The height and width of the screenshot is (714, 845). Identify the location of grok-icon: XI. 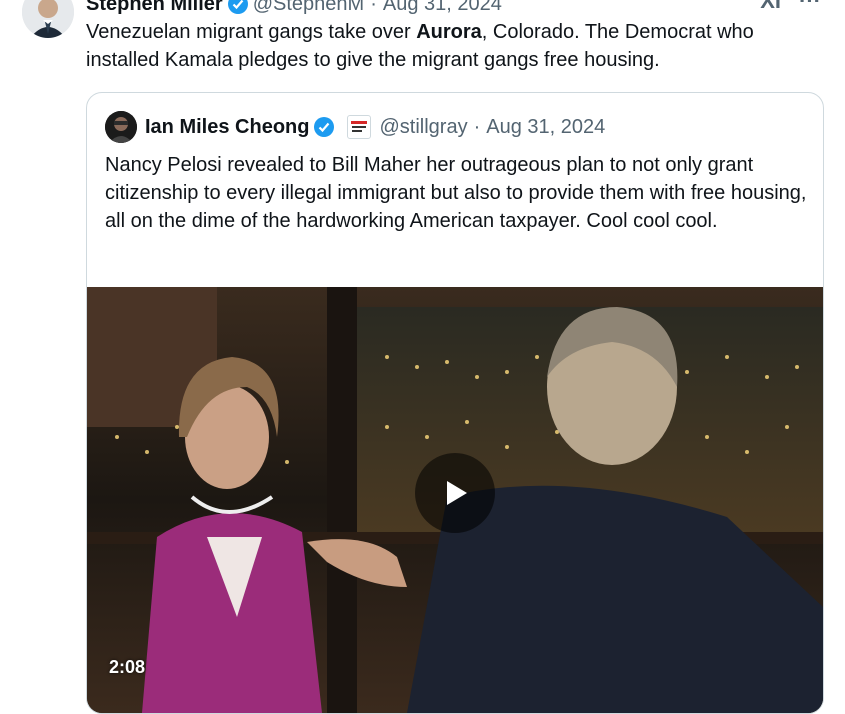
(770, 7).